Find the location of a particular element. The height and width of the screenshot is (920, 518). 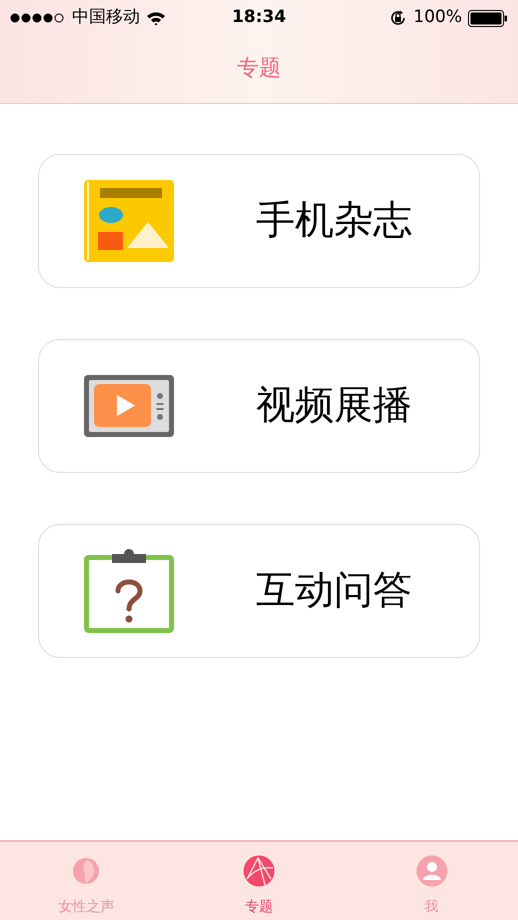

page-title: 专题 is located at coordinates (259, 69).